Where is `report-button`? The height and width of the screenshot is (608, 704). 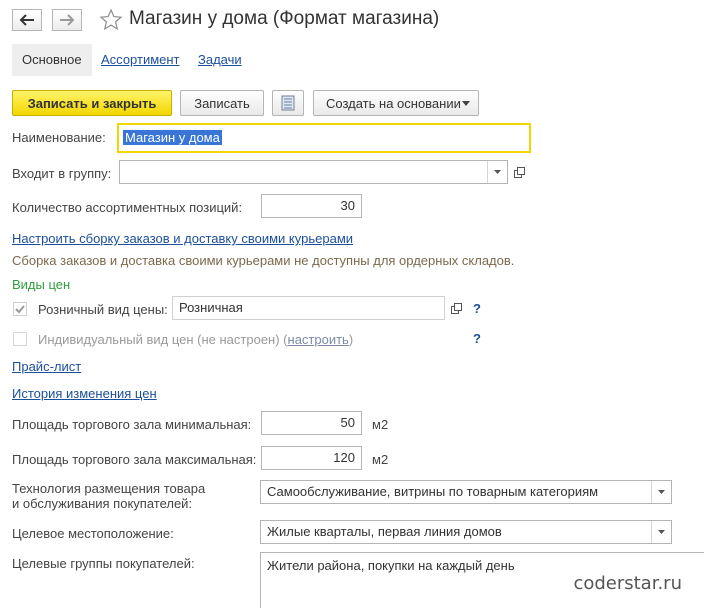 report-button is located at coordinates (288, 103).